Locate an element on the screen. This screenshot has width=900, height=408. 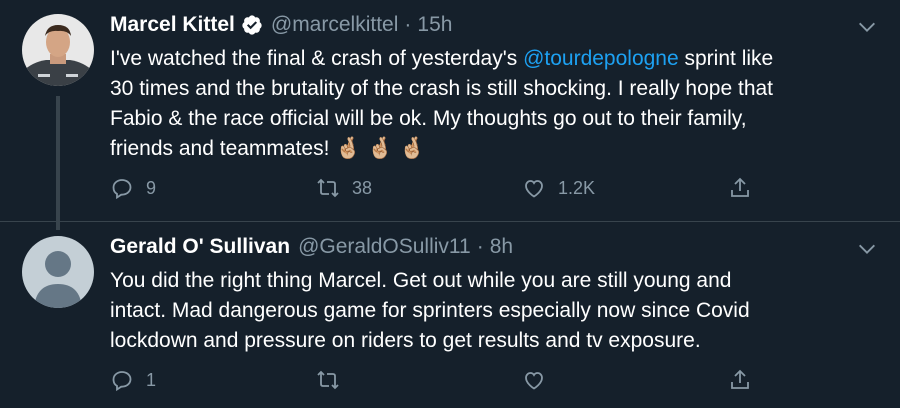
retweet-button is located at coordinates (334, 380).